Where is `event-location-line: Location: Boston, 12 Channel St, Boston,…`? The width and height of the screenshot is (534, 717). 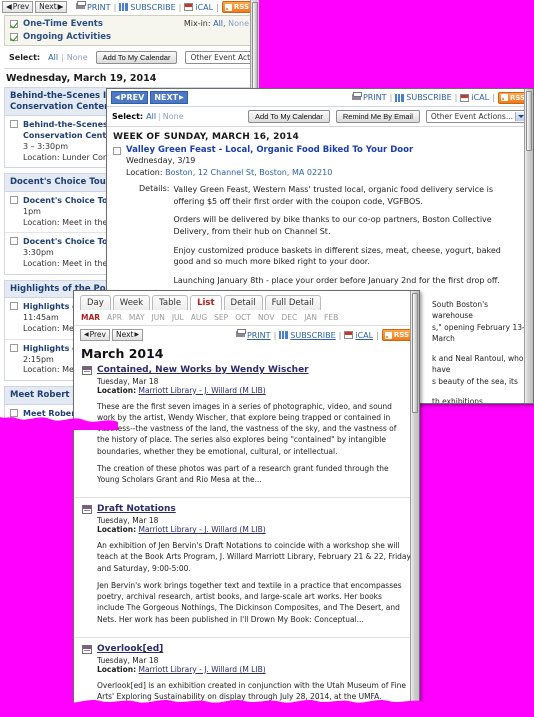 event-location-line: Location: Boston, 12 Channel St, Boston,… is located at coordinates (229, 172).